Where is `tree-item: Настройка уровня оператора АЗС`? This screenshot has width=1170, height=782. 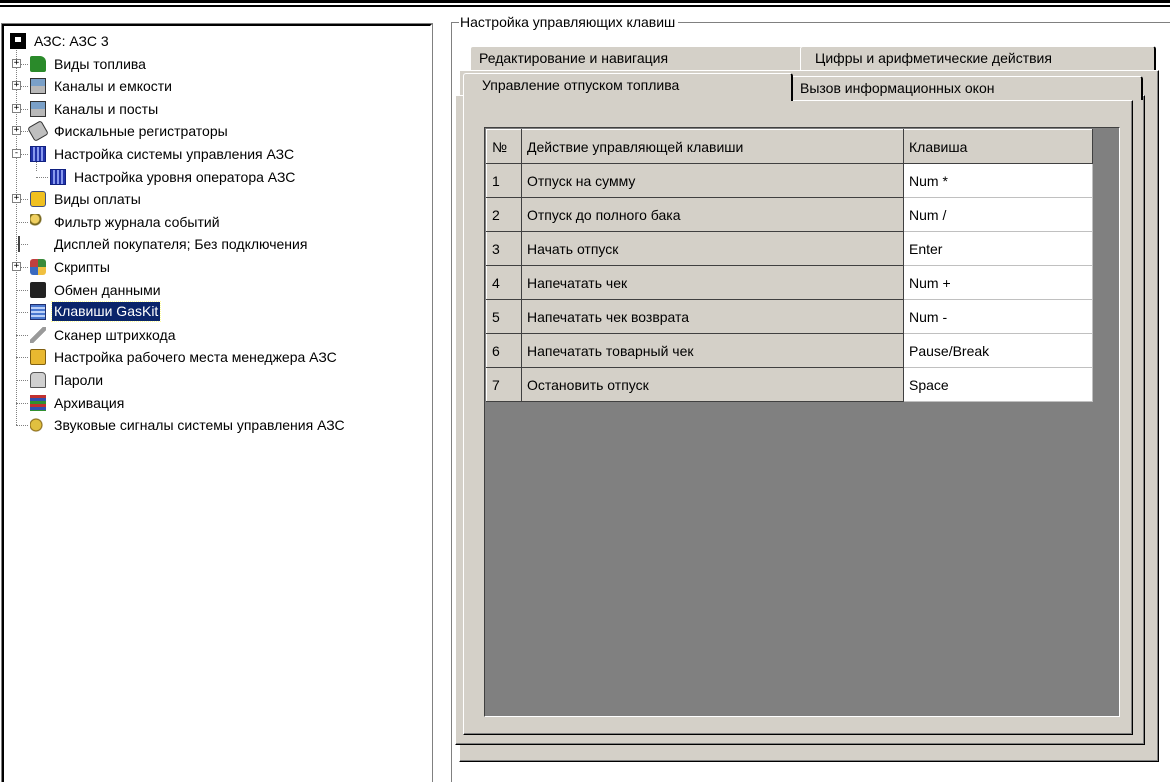
tree-item: Настройка уровня оператора АЗС is located at coordinates (218, 177).